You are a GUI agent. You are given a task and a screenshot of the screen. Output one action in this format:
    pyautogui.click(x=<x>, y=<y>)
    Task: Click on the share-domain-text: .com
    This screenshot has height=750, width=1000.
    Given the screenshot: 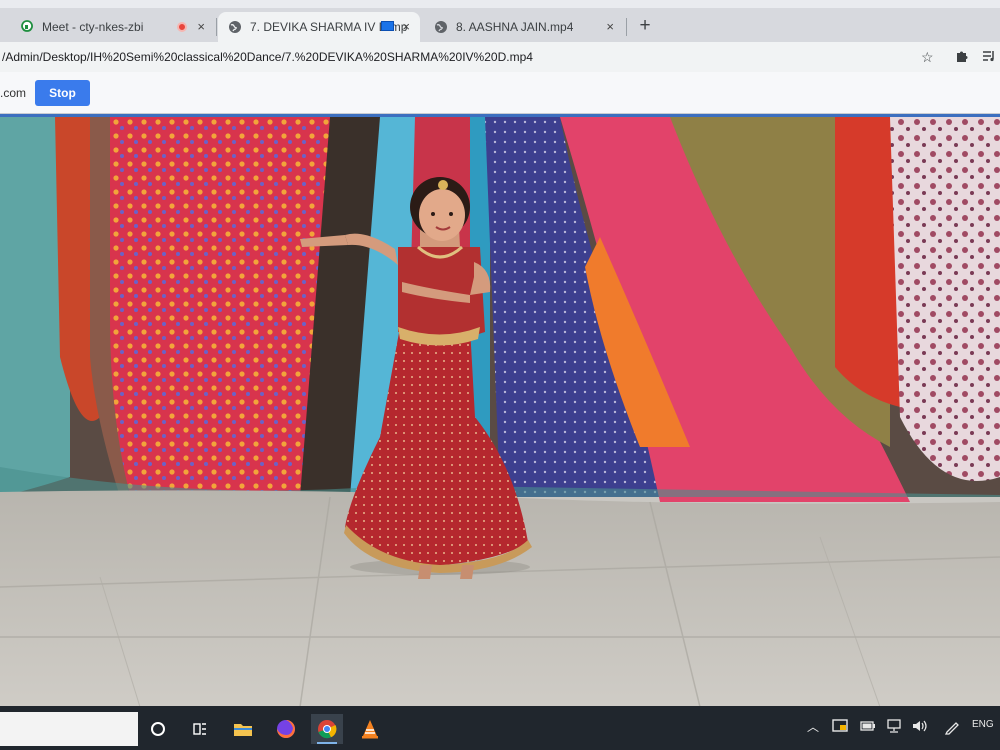 What is the action you would take?
    pyautogui.click(x=13, y=93)
    